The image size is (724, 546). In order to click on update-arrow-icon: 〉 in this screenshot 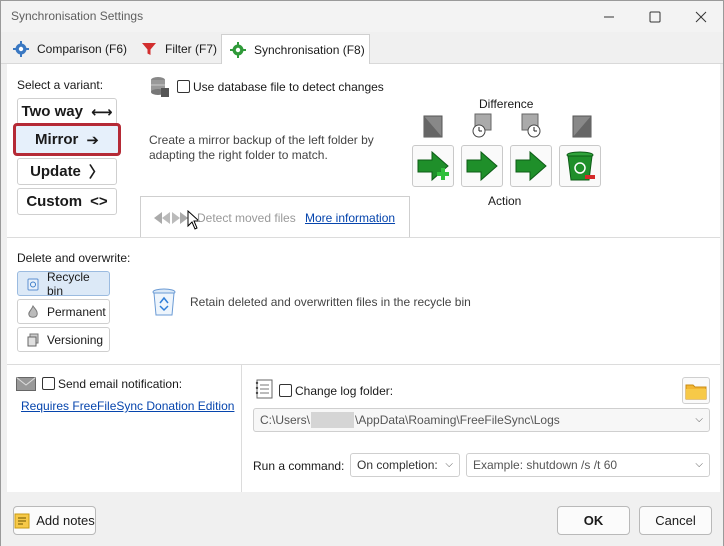, I will do `click(96, 172)`.